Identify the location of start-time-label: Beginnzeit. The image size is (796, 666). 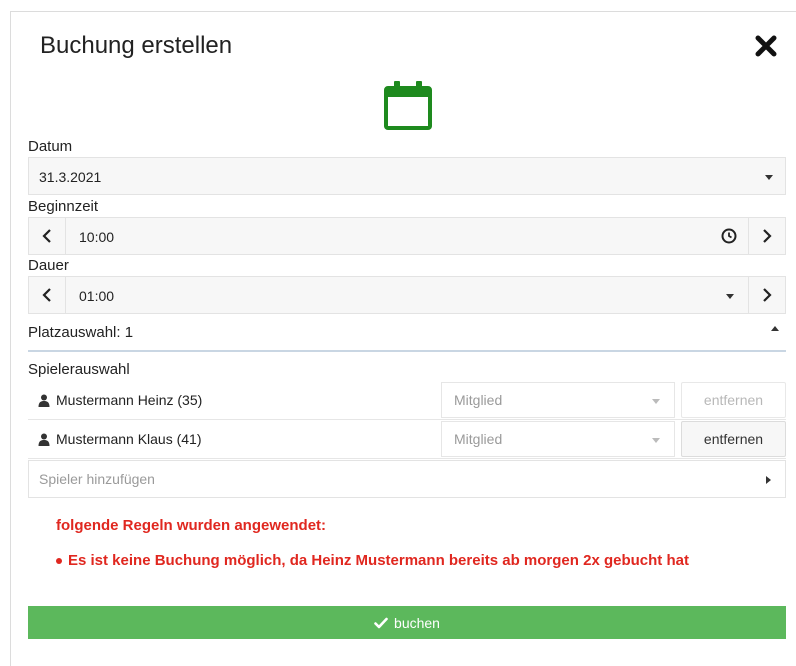
(63, 206).